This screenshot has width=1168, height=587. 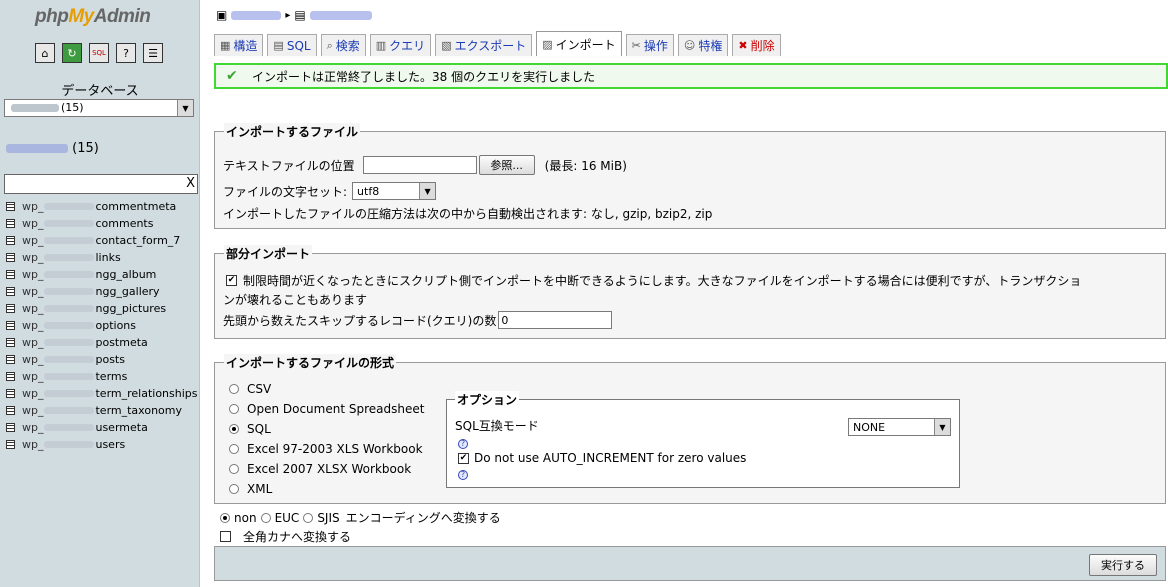 I want to click on tab-bar: ▦ 構造 ▤ SQL ⌕ 検索 ▥ クエリ ▧ エクスポート ▨ インポート ✂ 操作 ☺ 特権 ✖ 削除, so click(x=497, y=43).